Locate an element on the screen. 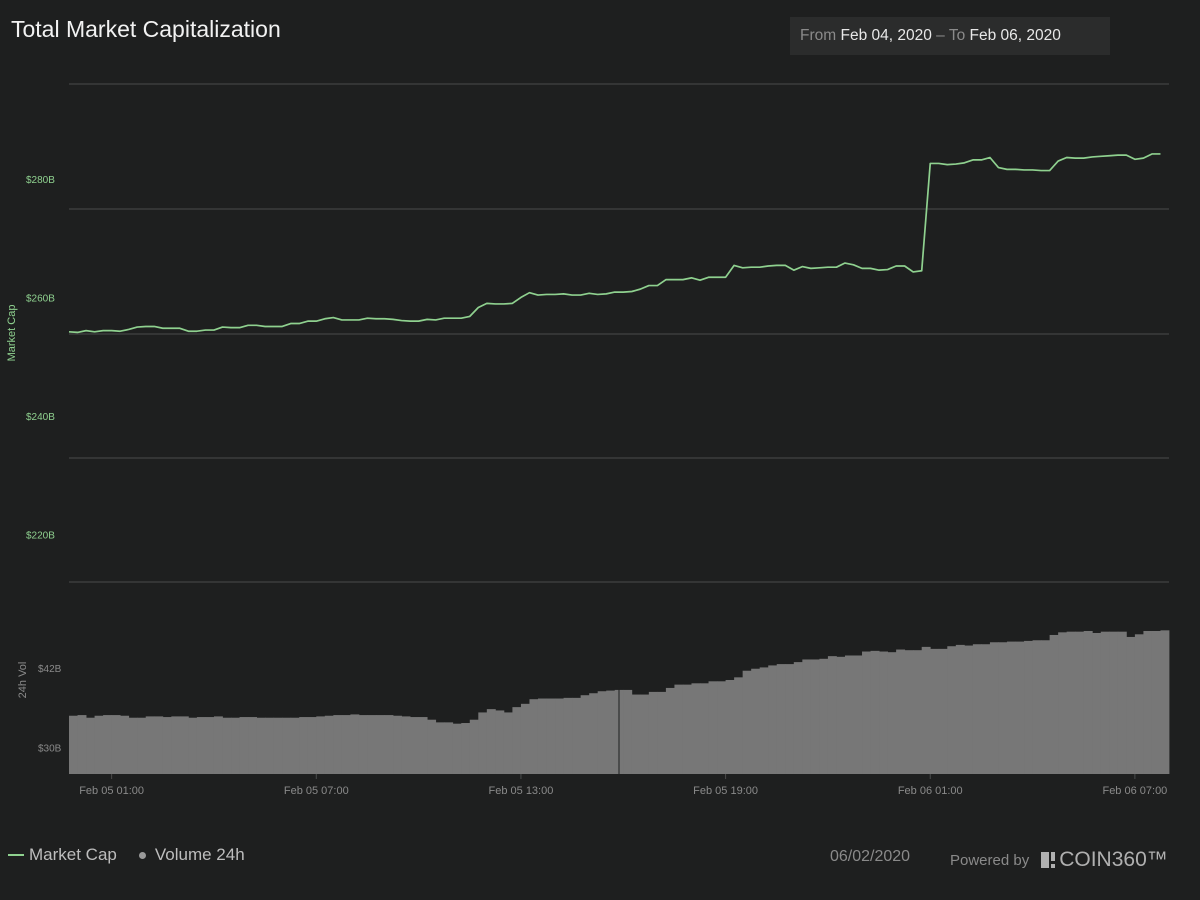 The image size is (1200, 900). powered-by-label: Powered by is located at coordinates (990, 860).